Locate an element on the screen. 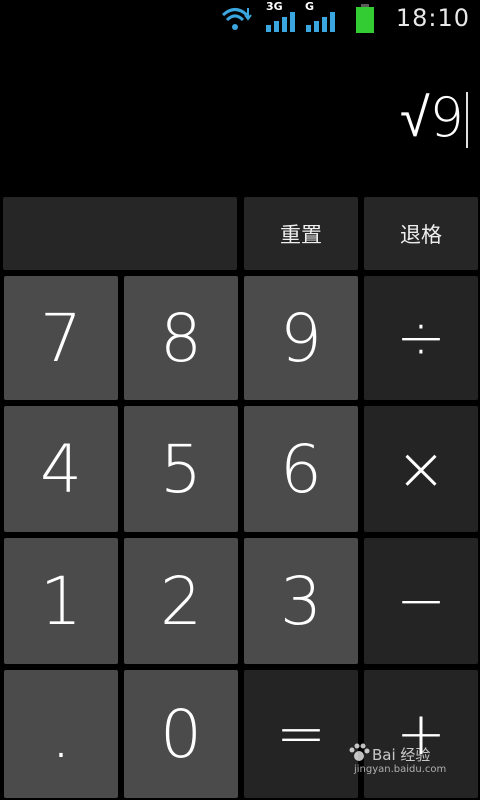 Image resolution: width=480 pixels, height=800 pixels. digit-6-button: 6 is located at coordinates (301, 469).